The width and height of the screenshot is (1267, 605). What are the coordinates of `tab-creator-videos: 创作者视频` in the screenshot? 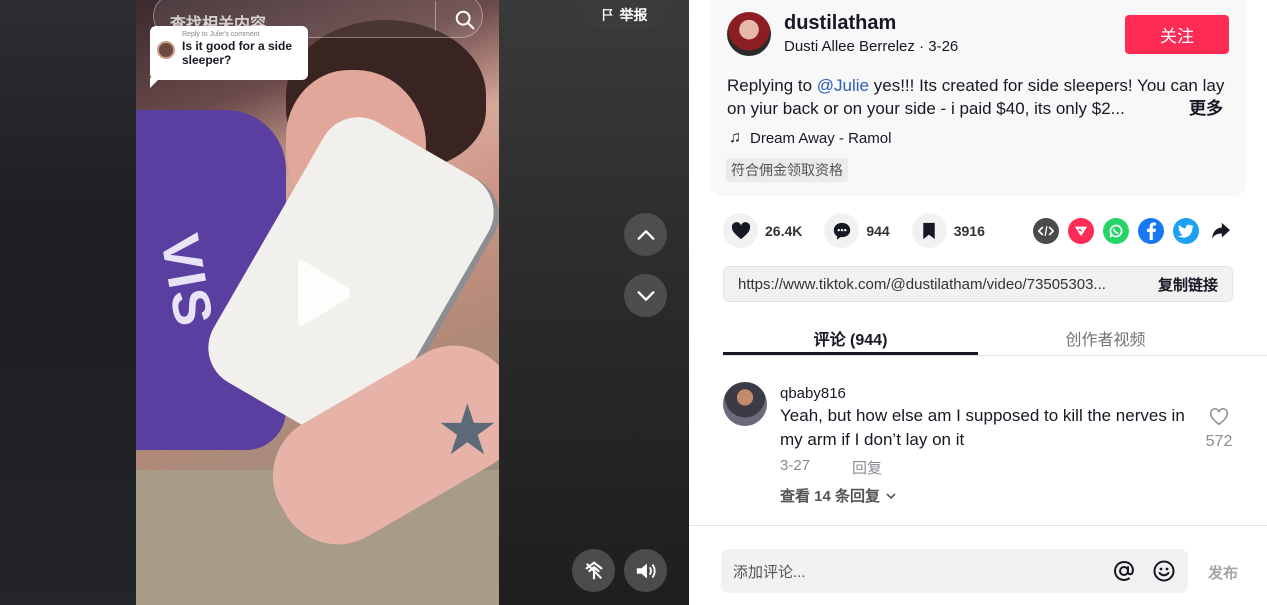 It's located at (1105, 336).